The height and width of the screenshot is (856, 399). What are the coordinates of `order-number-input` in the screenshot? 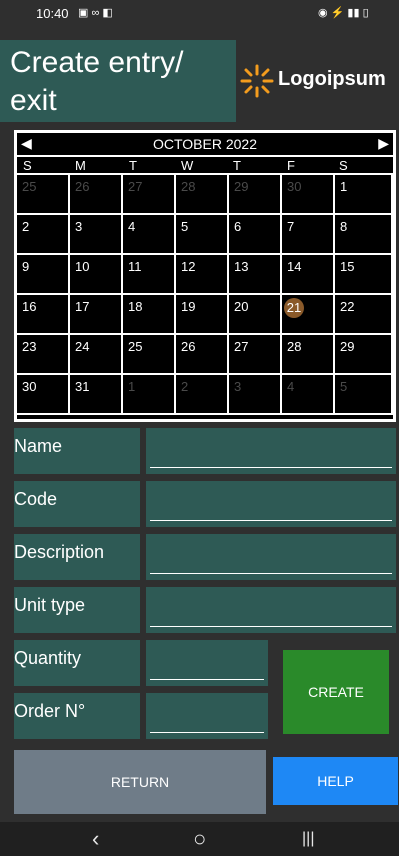 It's located at (207, 714).